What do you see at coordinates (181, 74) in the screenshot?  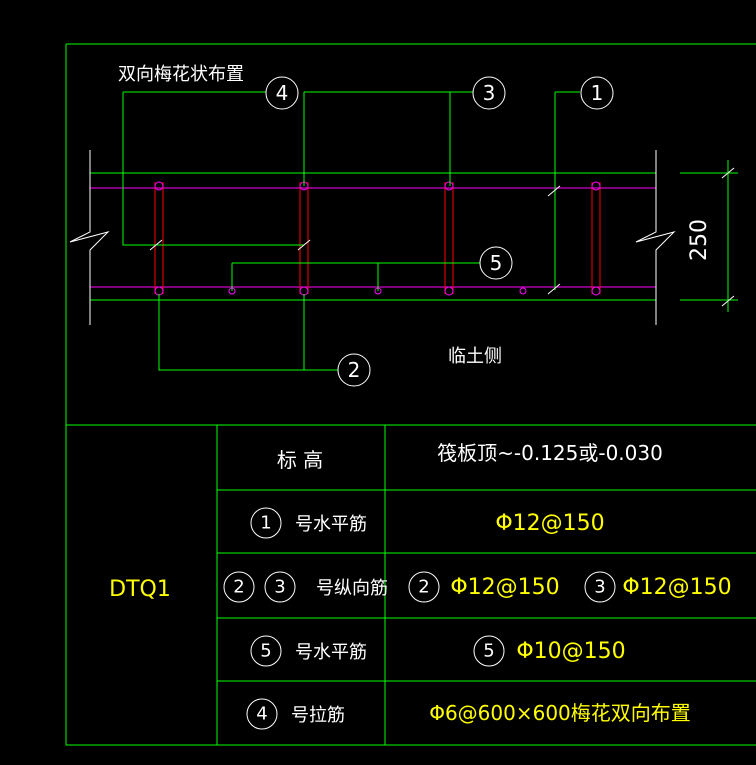 I see `layout-note: 双向梅花状布置` at bounding box center [181, 74].